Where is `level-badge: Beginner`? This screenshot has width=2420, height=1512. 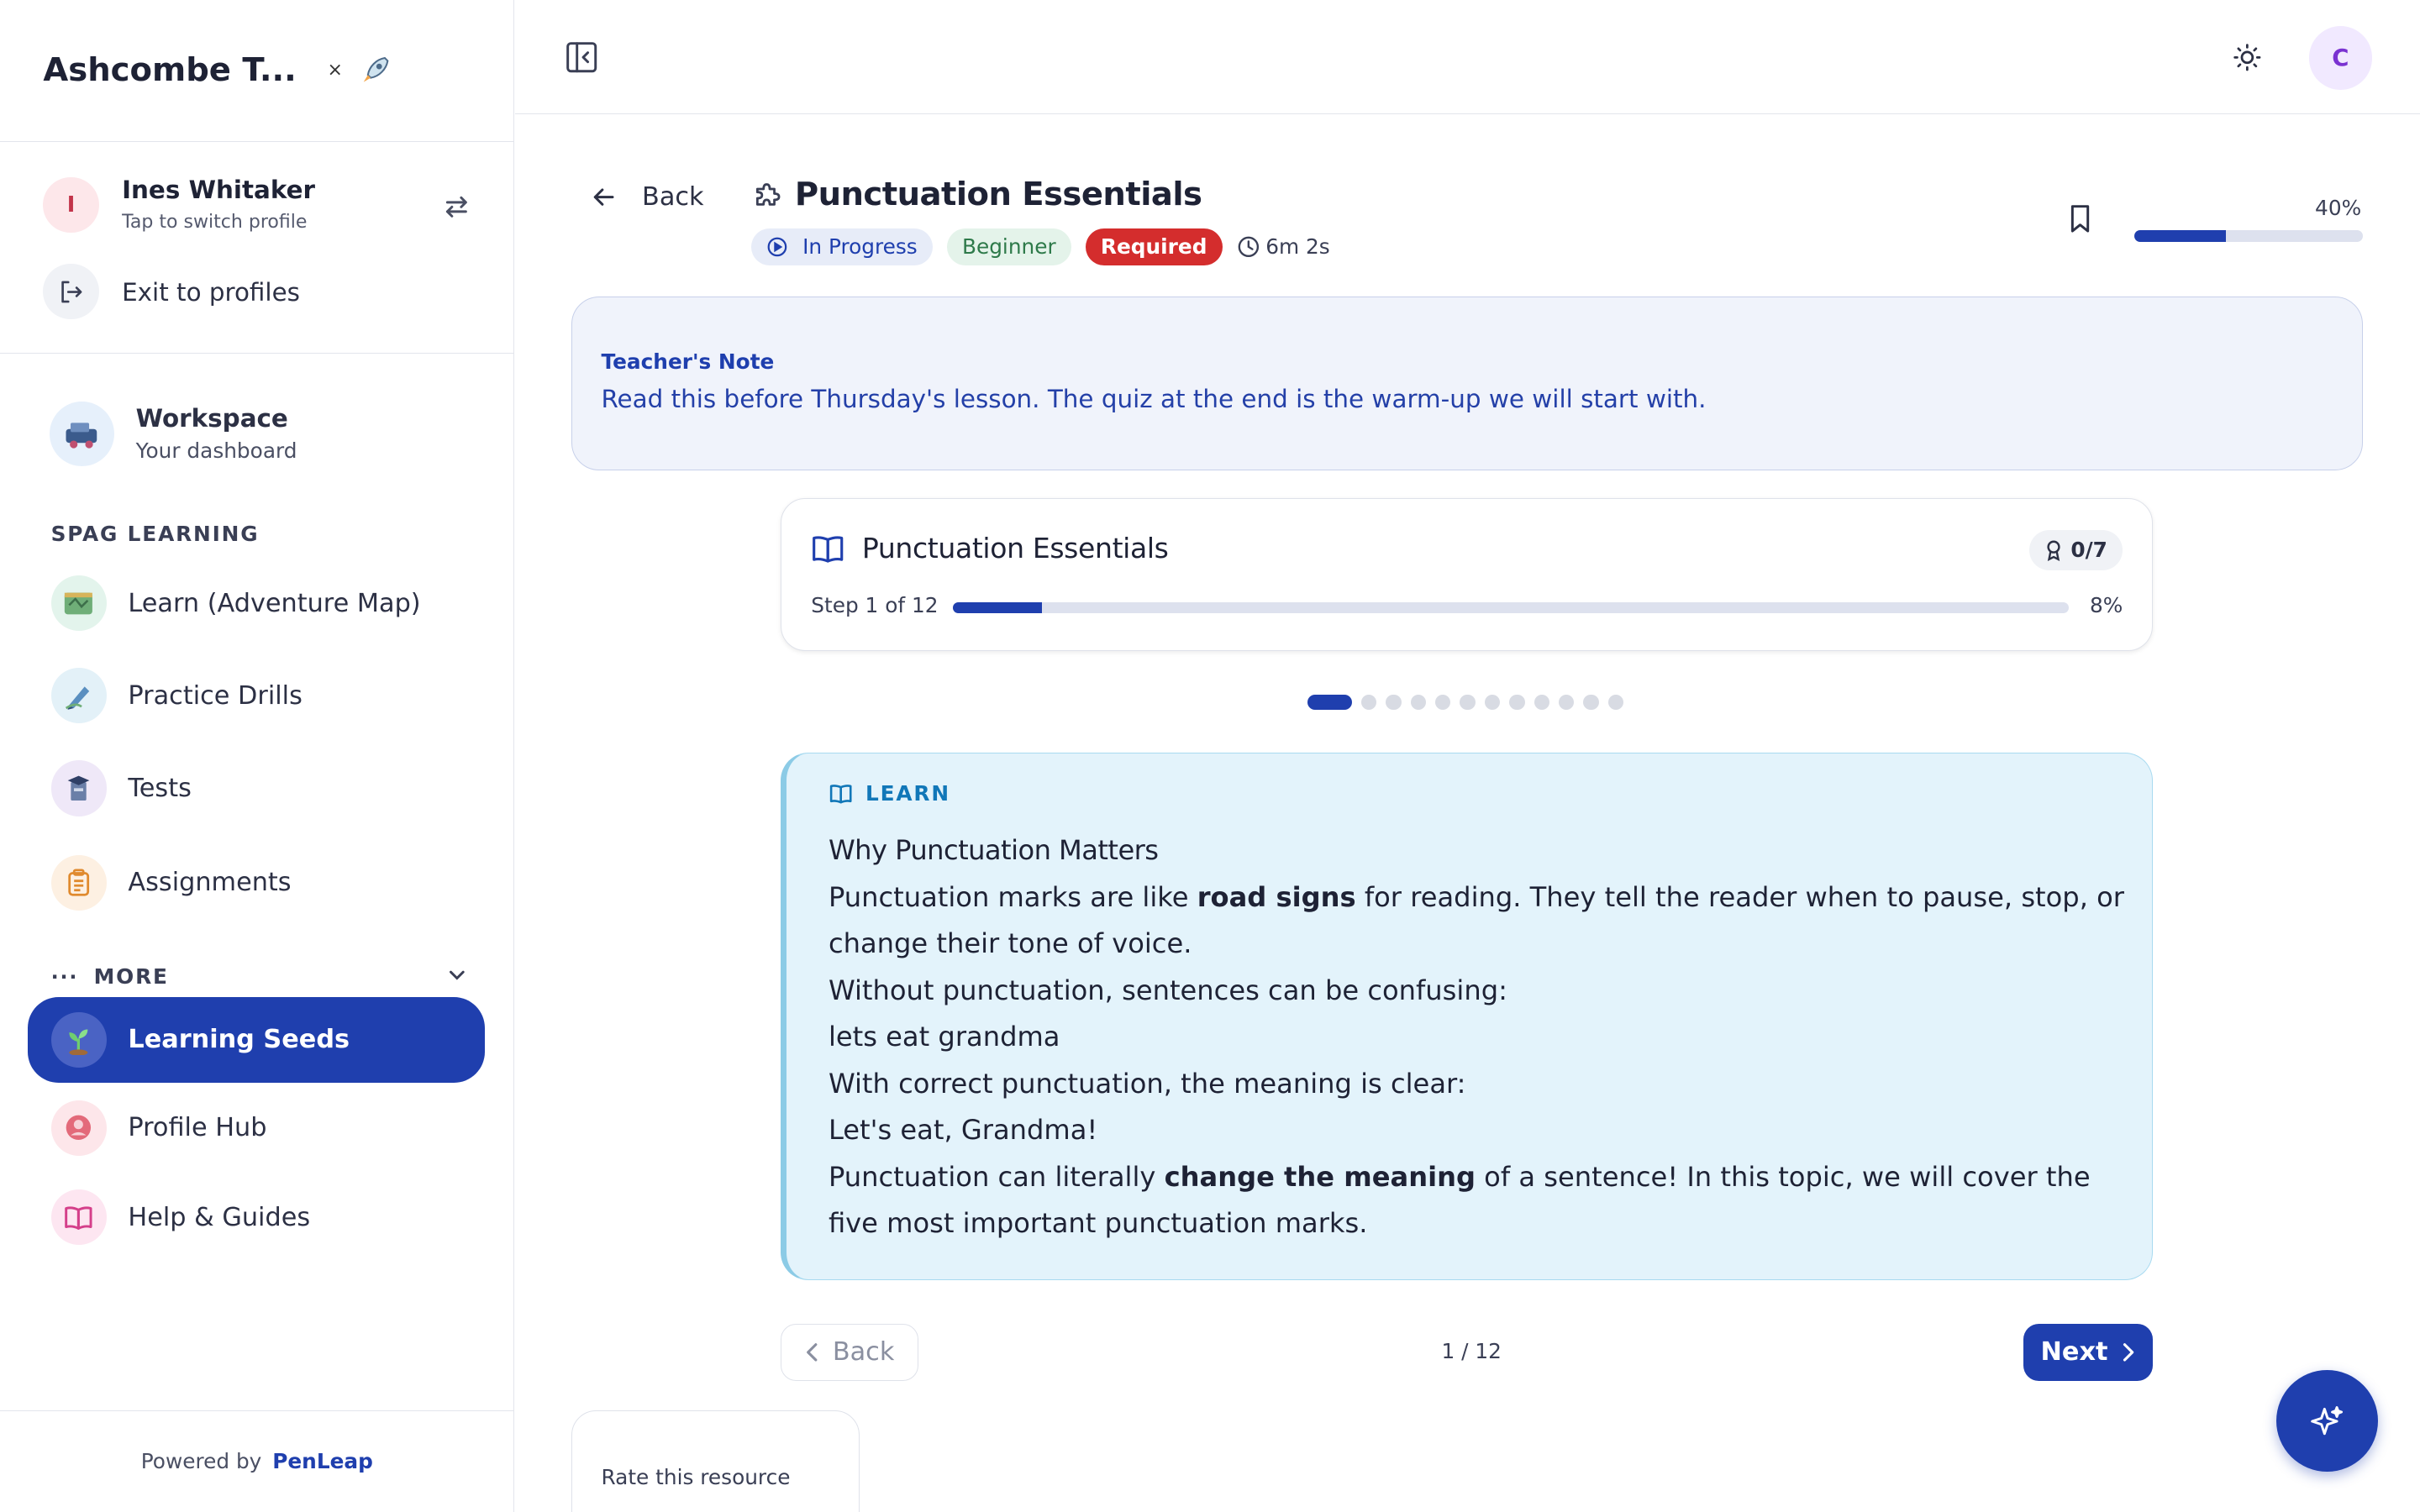 level-badge: Beginner is located at coordinates (1009, 246).